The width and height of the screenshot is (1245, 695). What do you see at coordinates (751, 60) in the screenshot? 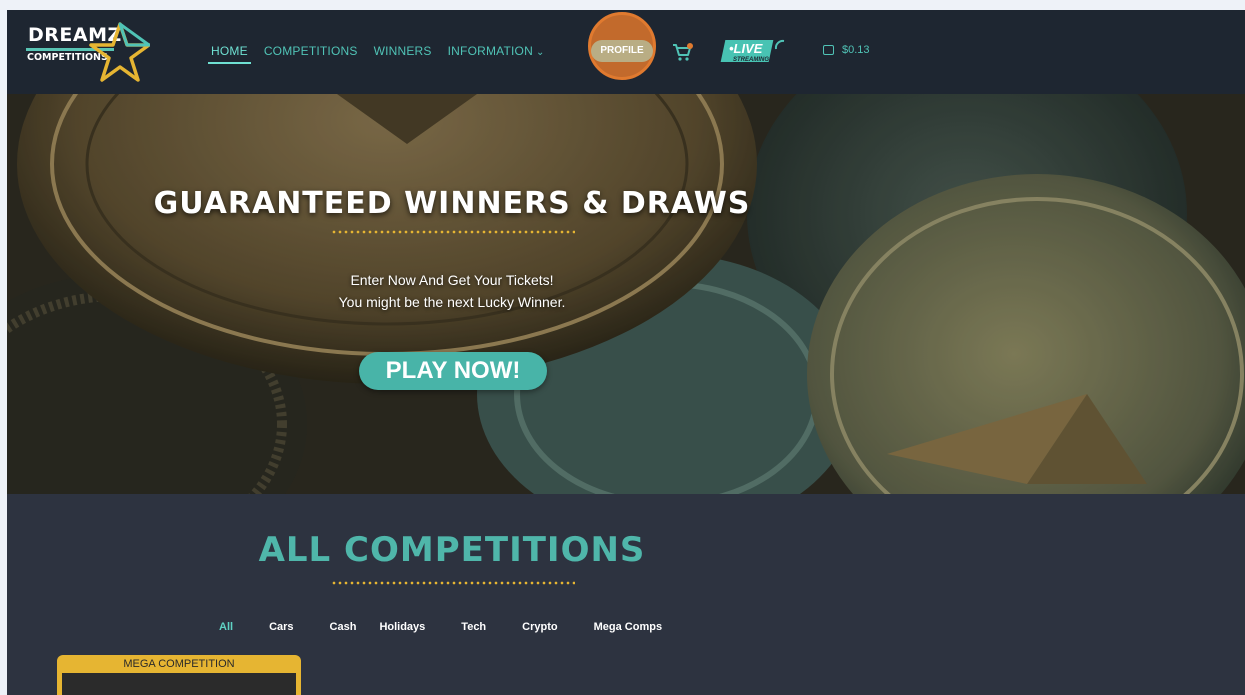
I see `live-sublabel: STREAMING` at bounding box center [751, 60].